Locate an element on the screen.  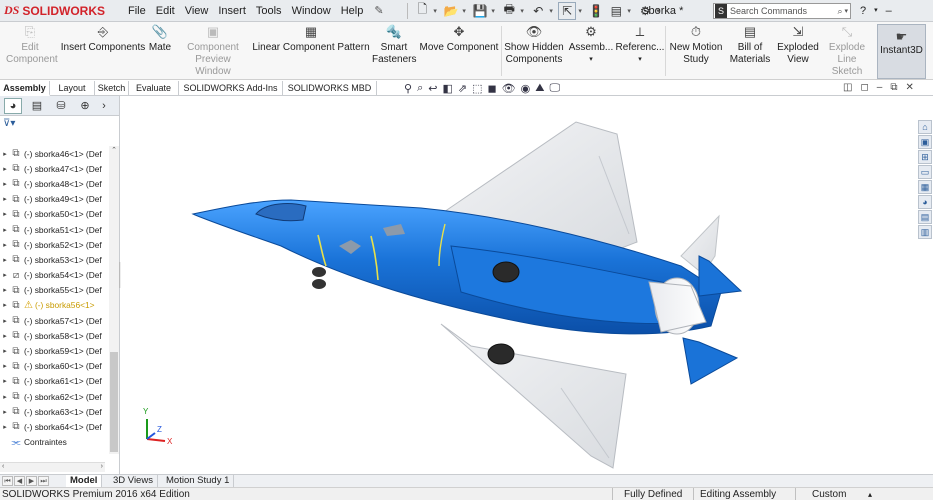
new-document-icon: 🗋 is located at coordinates (422, 11).